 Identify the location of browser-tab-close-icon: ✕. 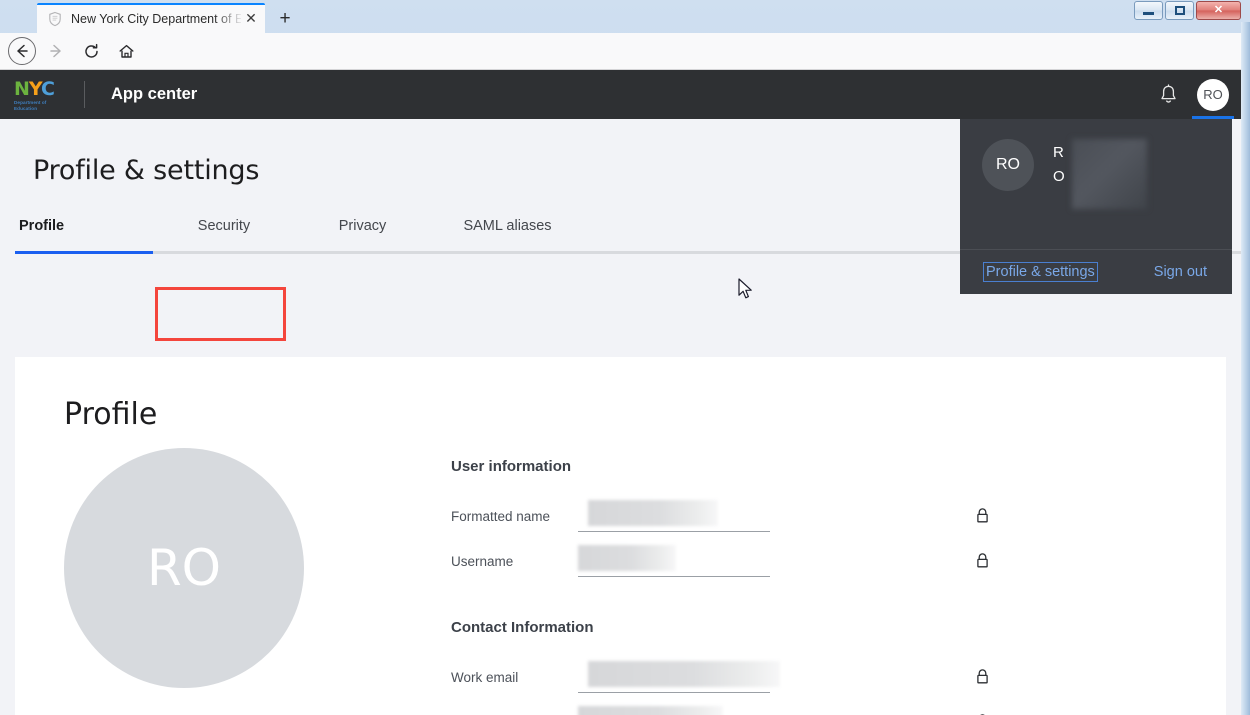
(251, 19).